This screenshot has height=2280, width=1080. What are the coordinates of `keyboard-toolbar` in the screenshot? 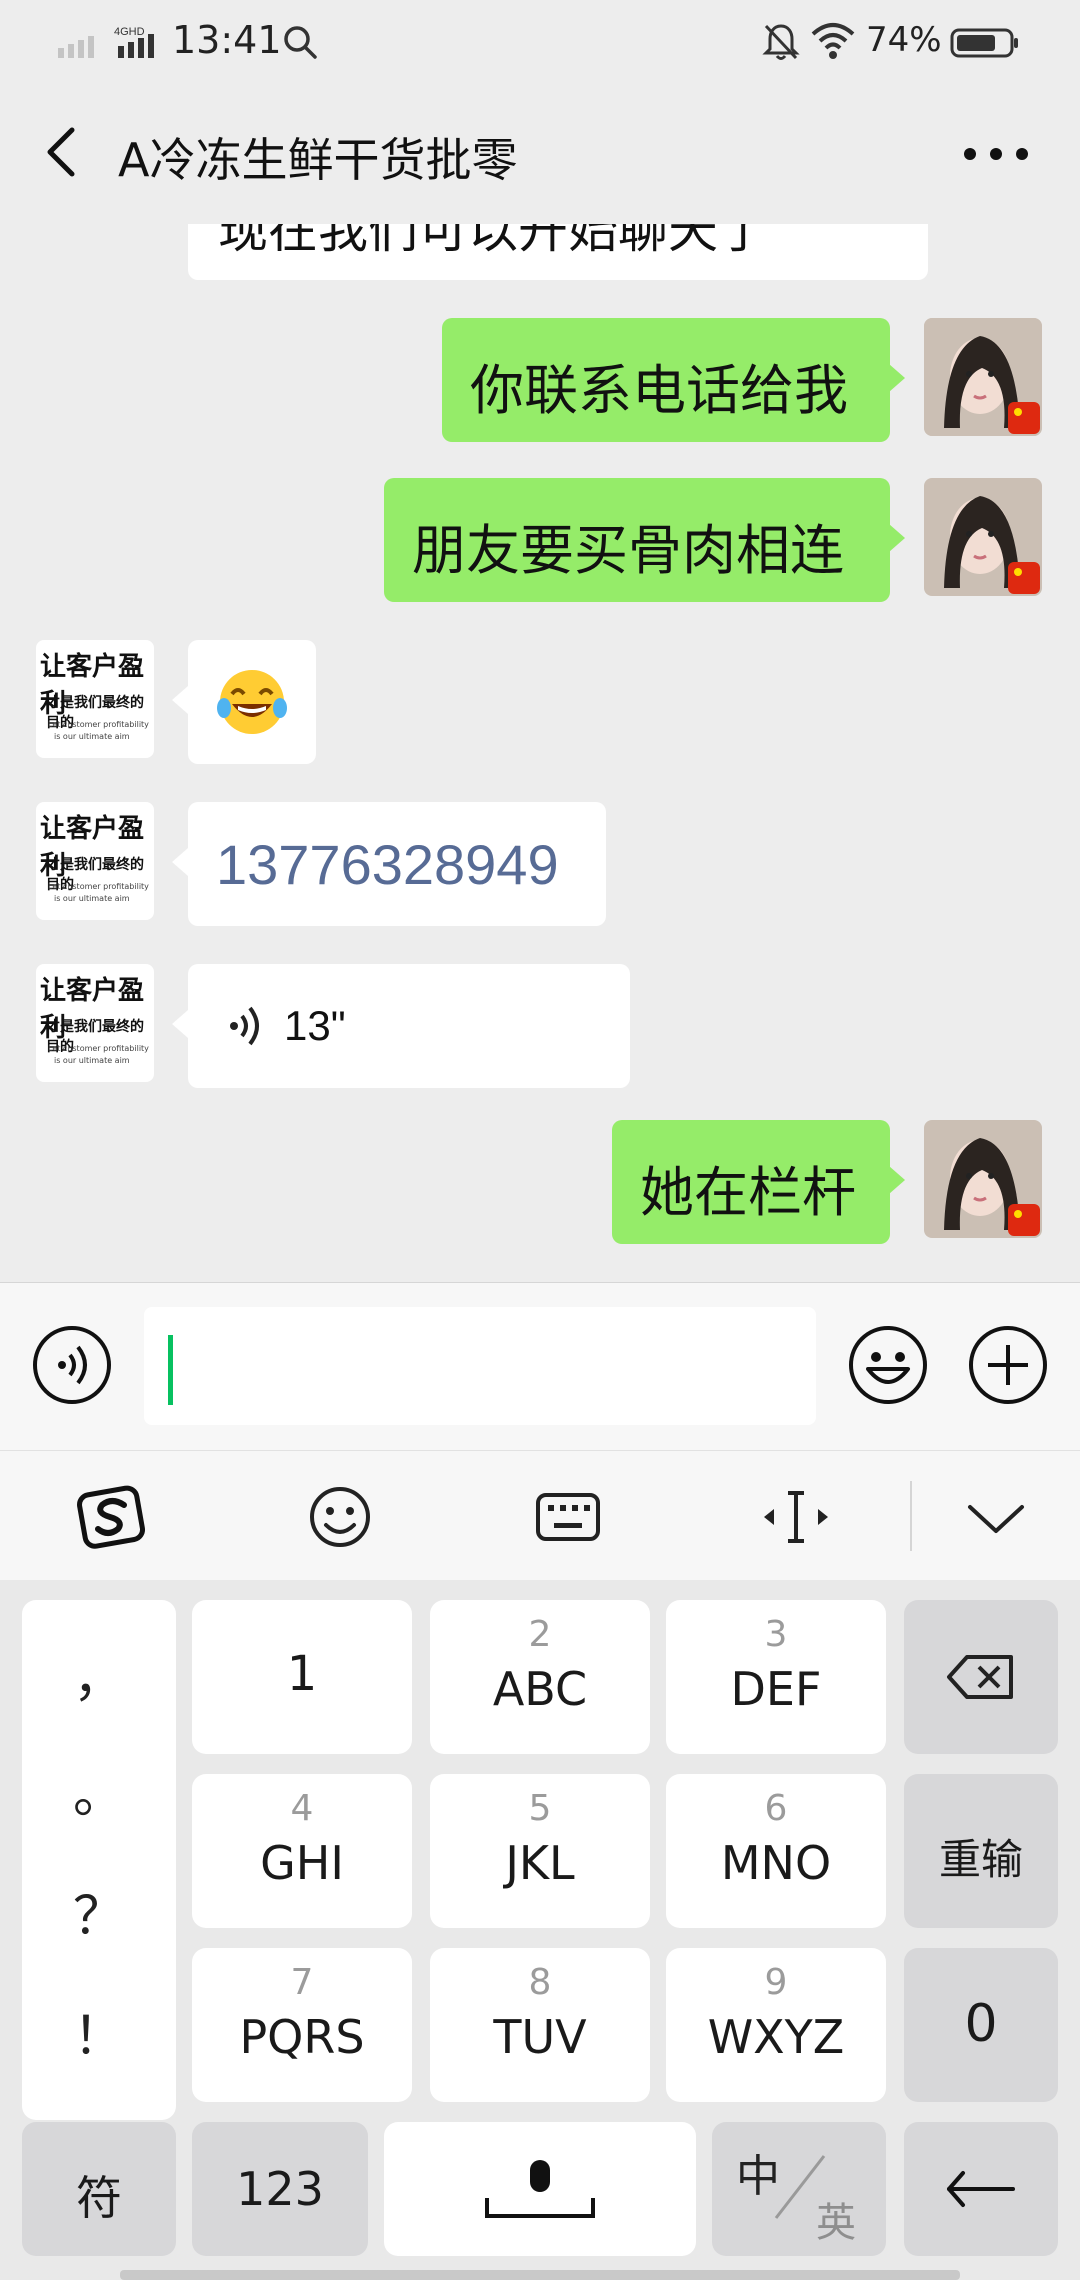 It's located at (540, 1515).